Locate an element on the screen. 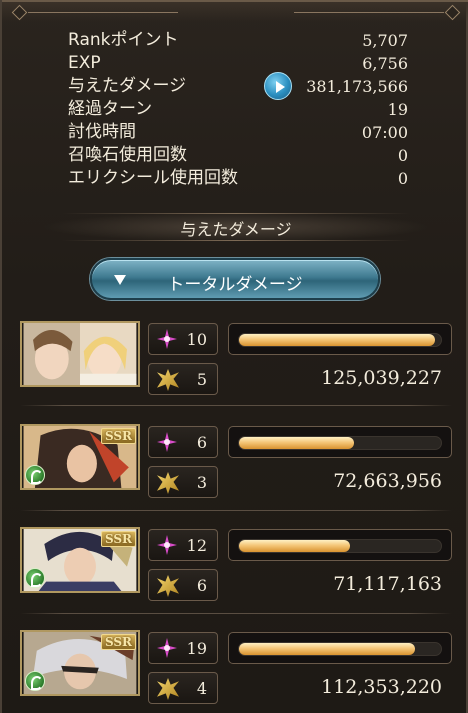 The width and height of the screenshot is (468, 713). character-portrait is located at coordinates (80, 354).